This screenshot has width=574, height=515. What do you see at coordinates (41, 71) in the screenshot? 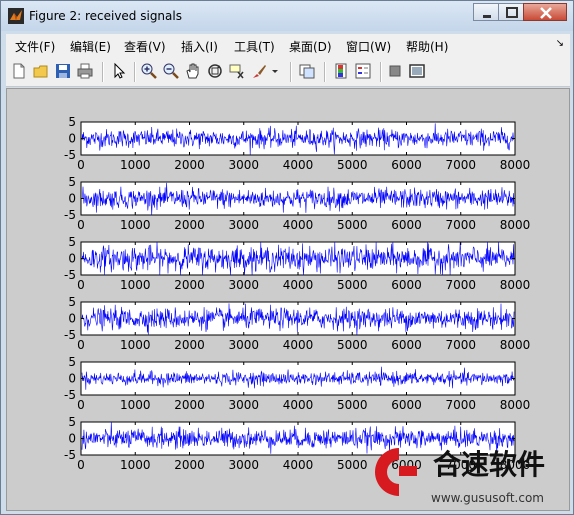
I see `open-file-icon` at bounding box center [41, 71].